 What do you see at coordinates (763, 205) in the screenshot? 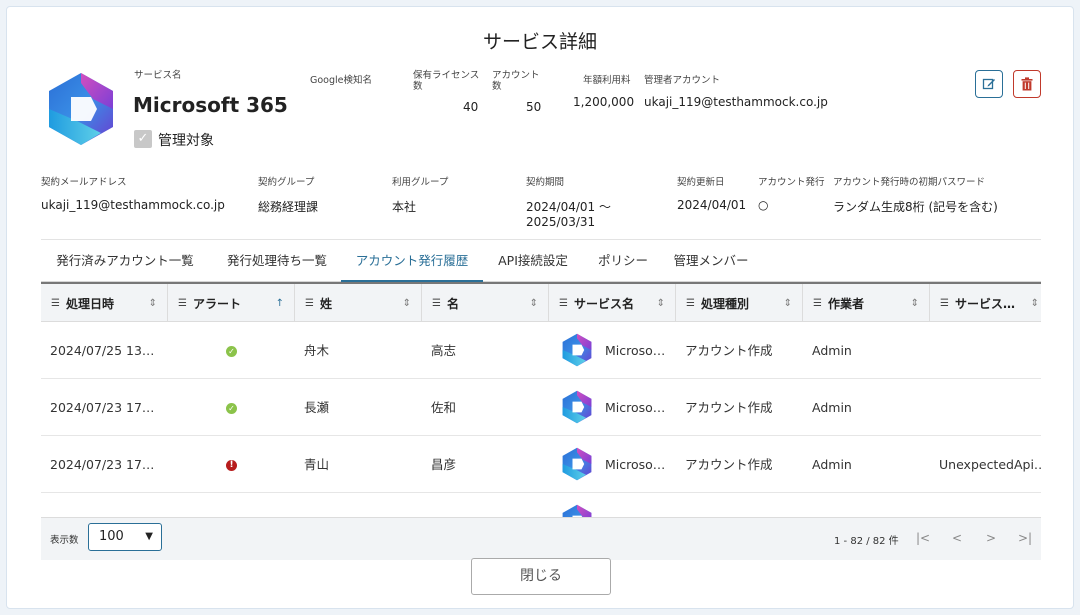
I see `account-issue-value: ○` at bounding box center [763, 205].